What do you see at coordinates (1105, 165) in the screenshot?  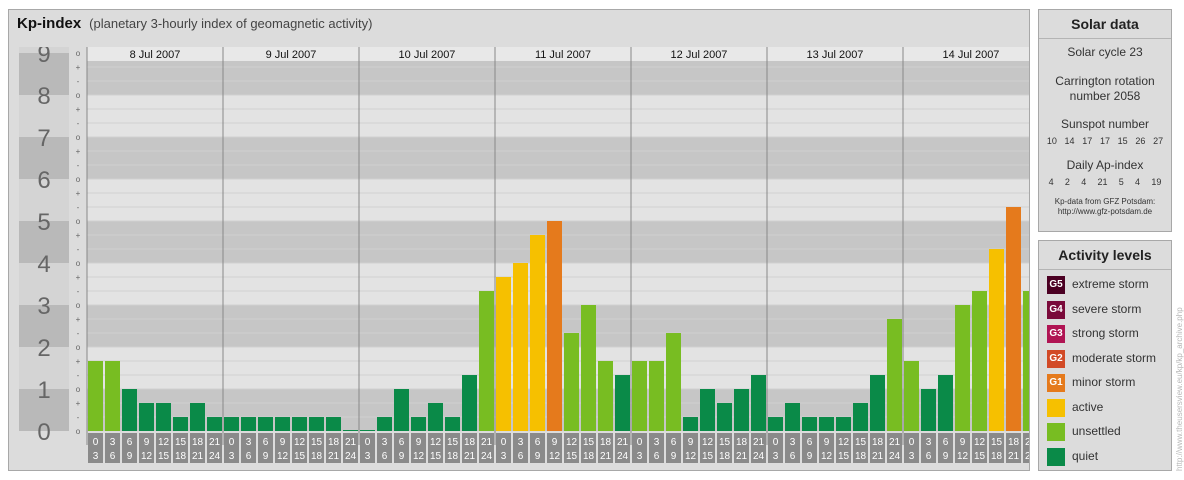 I see `ap-title: Daily Ap-index` at bounding box center [1105, 165].